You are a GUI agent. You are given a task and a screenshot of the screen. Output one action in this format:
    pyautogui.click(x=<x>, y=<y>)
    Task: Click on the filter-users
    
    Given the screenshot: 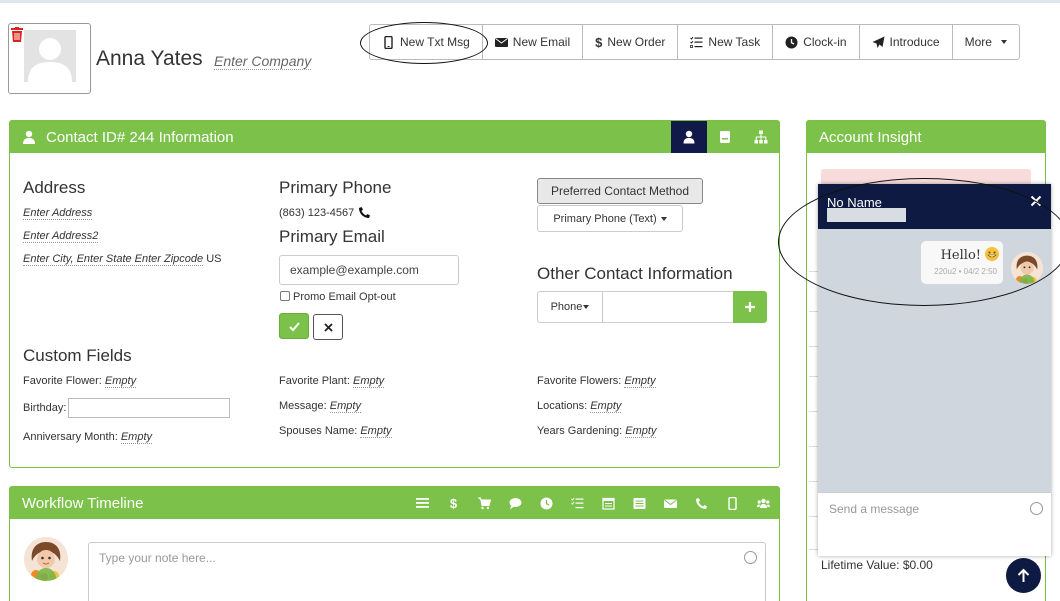 What is the action you would take?
    pyautogui.click(x=763, y=503)
    